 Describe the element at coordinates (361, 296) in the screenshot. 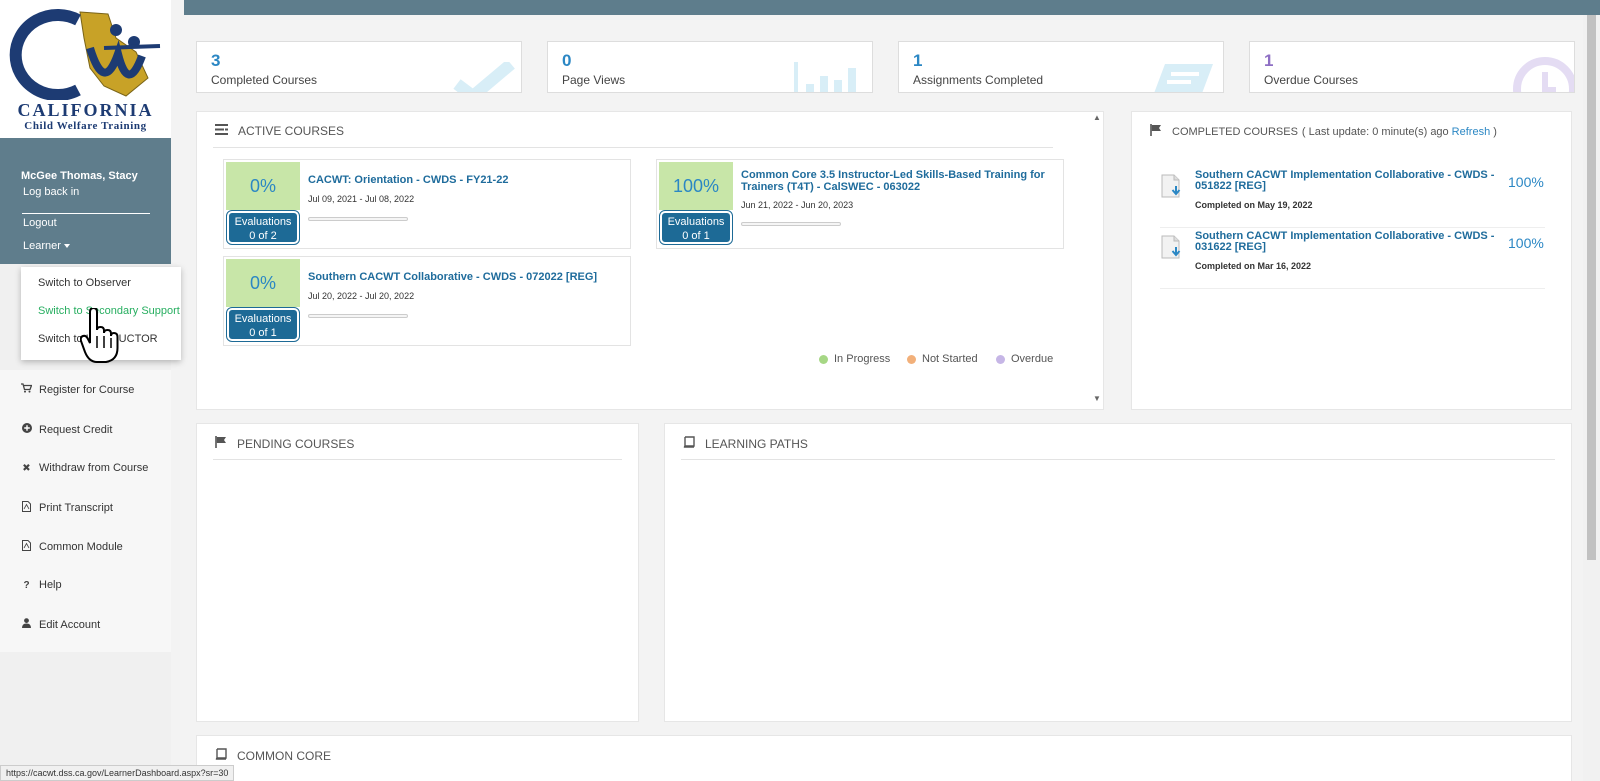

I see `course-dates: Jul 20, 2022 - Jul 20, 2022` at that location.